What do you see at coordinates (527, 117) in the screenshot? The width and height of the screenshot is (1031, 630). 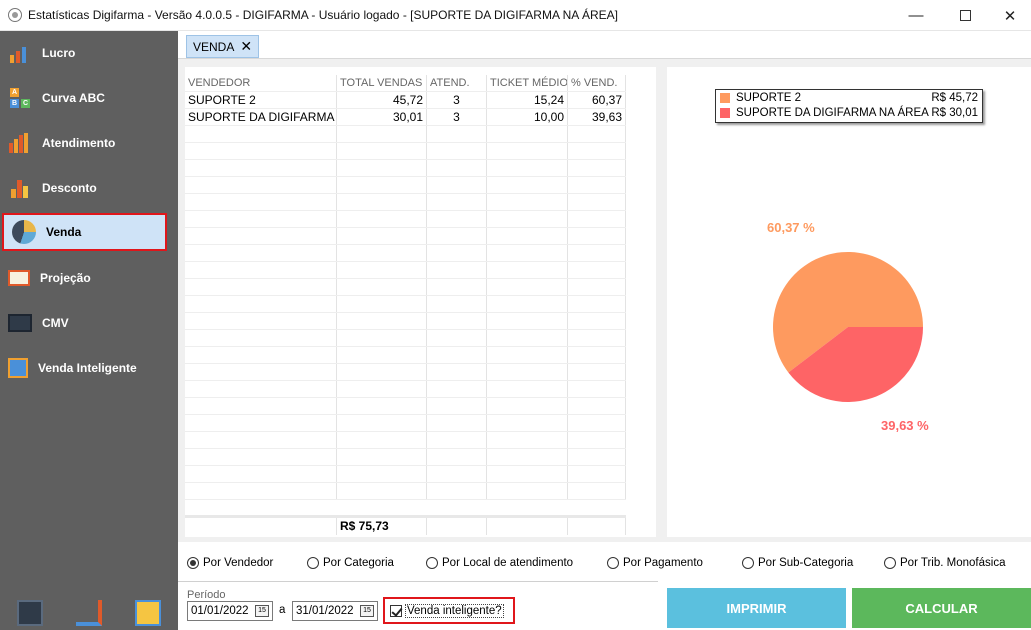 I see `cell-ticket-medio: 10,00` at bounding box center [527, 117].